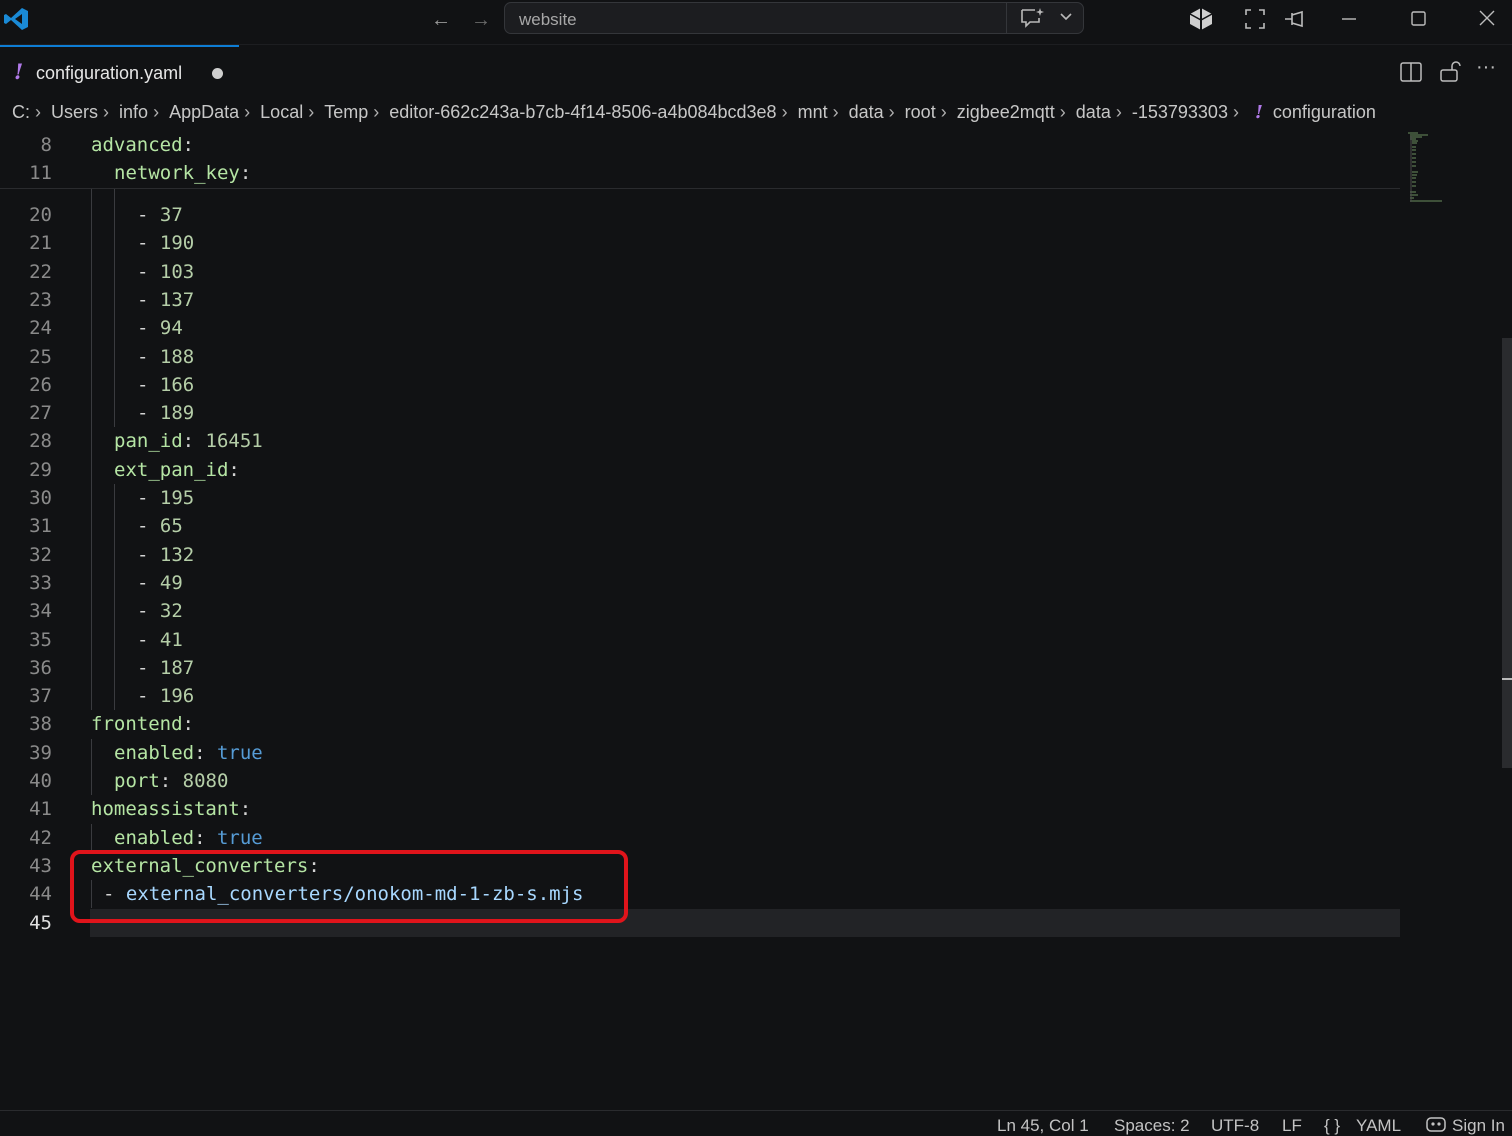 This screenshot has height=1136, width=1512. I want to click on yaml-file-icon: !, so click(19, 71).